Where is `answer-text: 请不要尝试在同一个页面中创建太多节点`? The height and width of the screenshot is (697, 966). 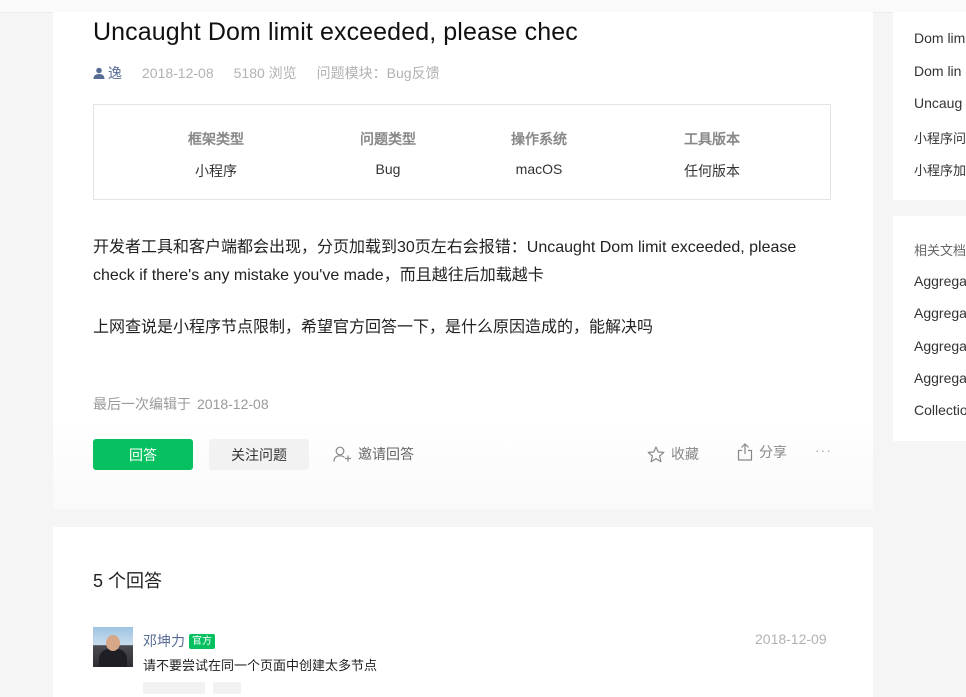
answer-text: 请不要尝试在同一个页面中创建太多节点 is located at coordinates (260, 665).